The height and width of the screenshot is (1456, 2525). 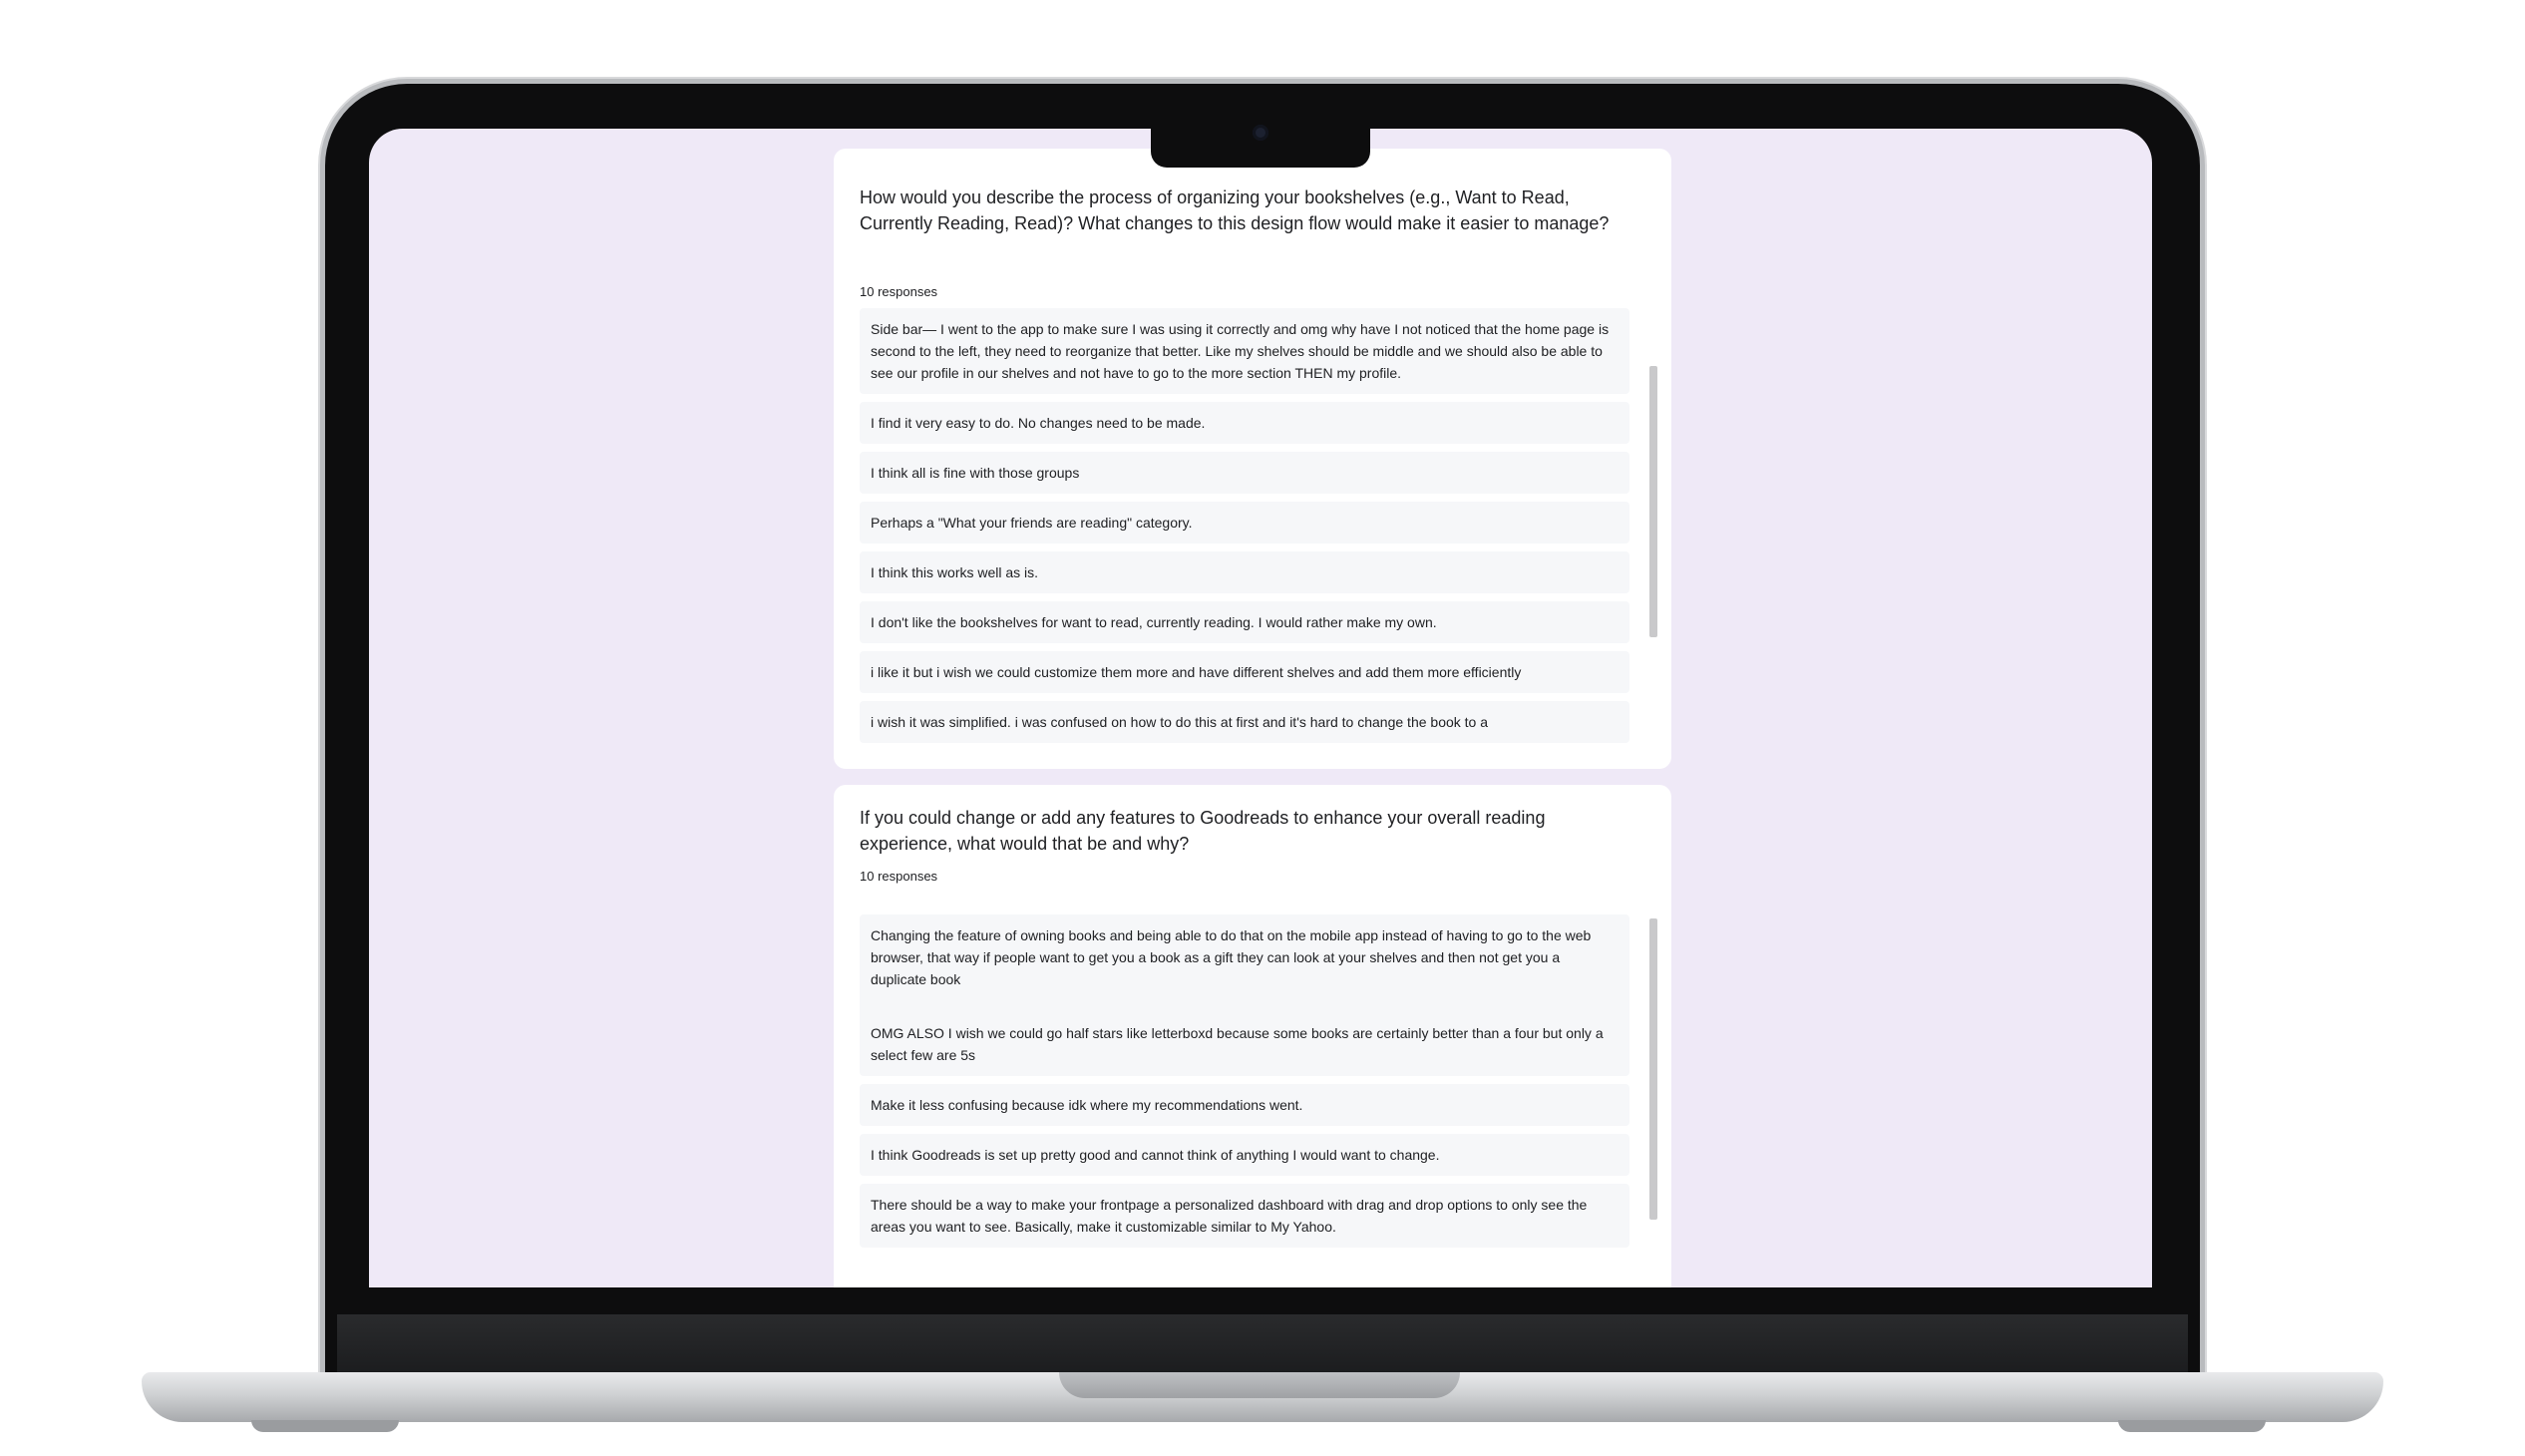 I want to click on laptop-chin, so click(x=1262, y=1343).